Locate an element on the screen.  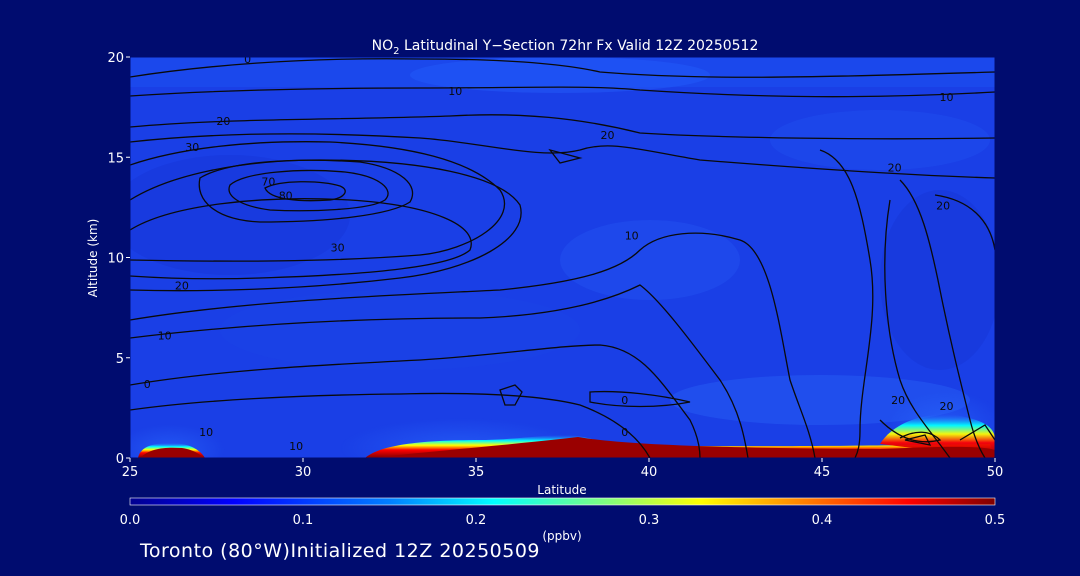
x-tick-label: 45 is located at coordinates (822, 472).